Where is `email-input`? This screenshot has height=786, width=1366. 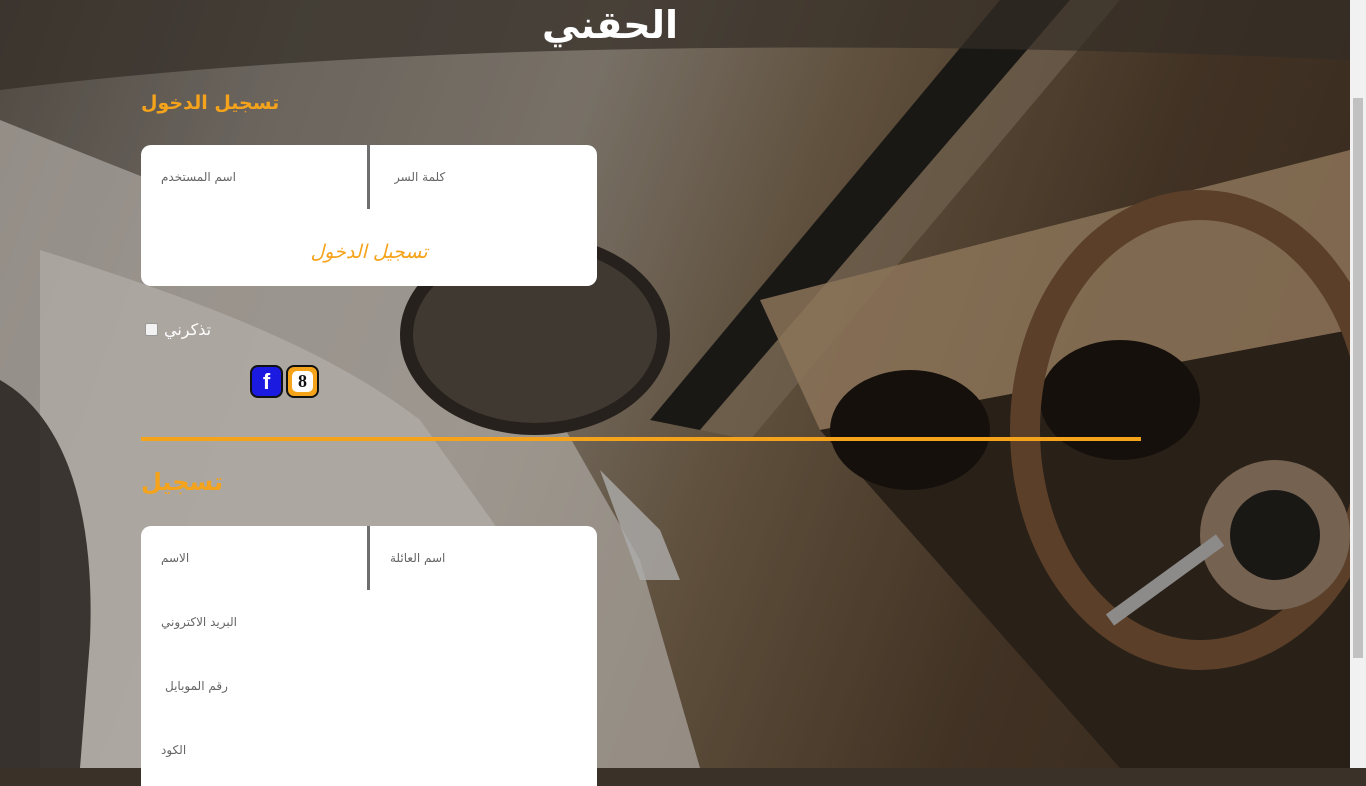 email-input is located at coordinates (369, 622).